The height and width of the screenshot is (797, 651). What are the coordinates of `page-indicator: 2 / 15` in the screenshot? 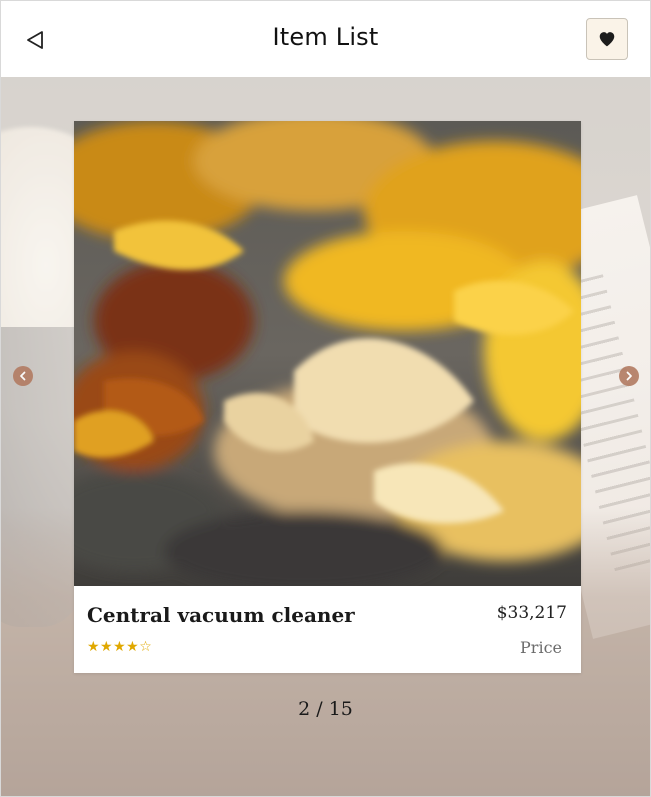 It's located at (325, 709).